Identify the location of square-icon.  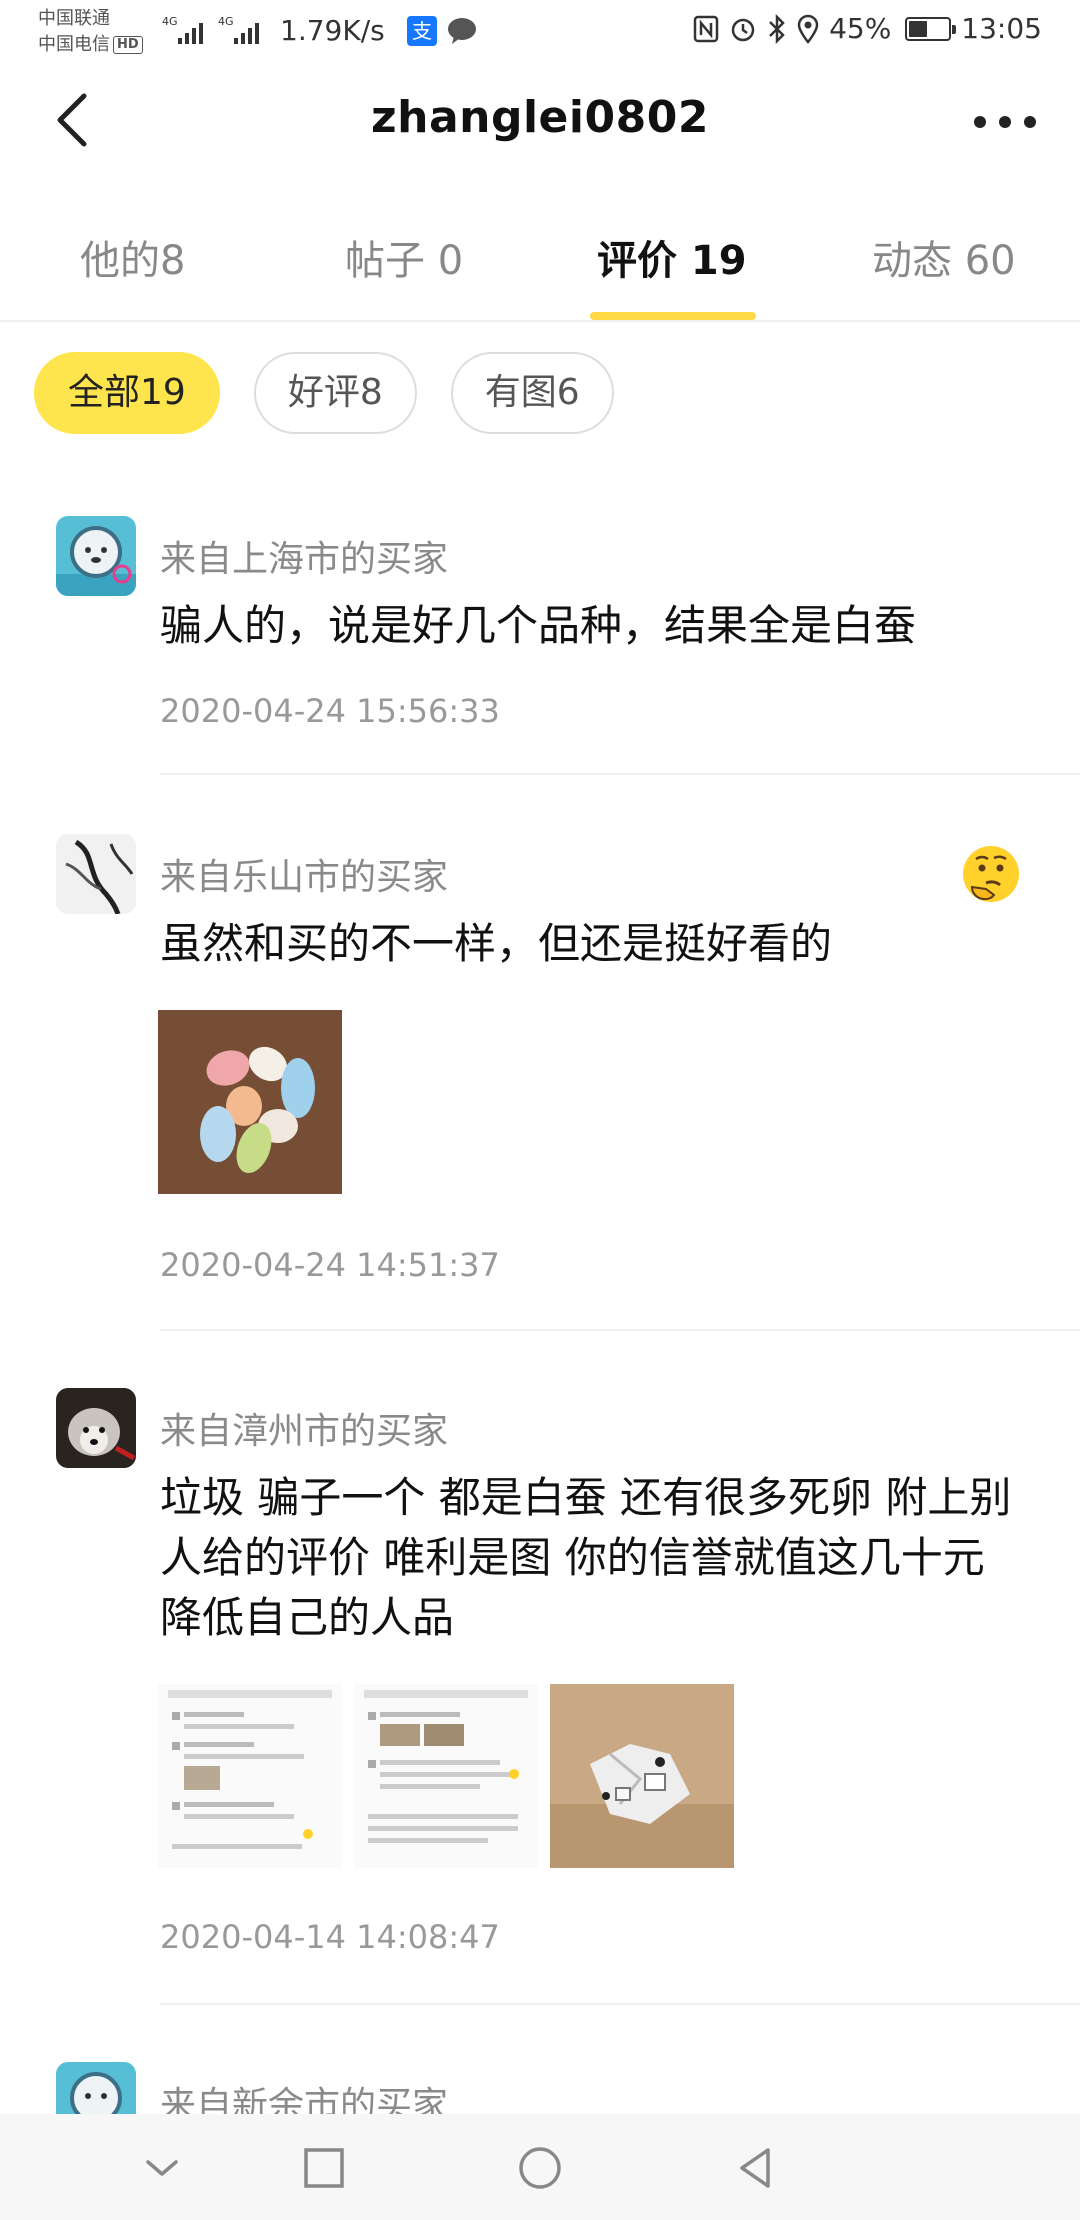
(324, 2168).